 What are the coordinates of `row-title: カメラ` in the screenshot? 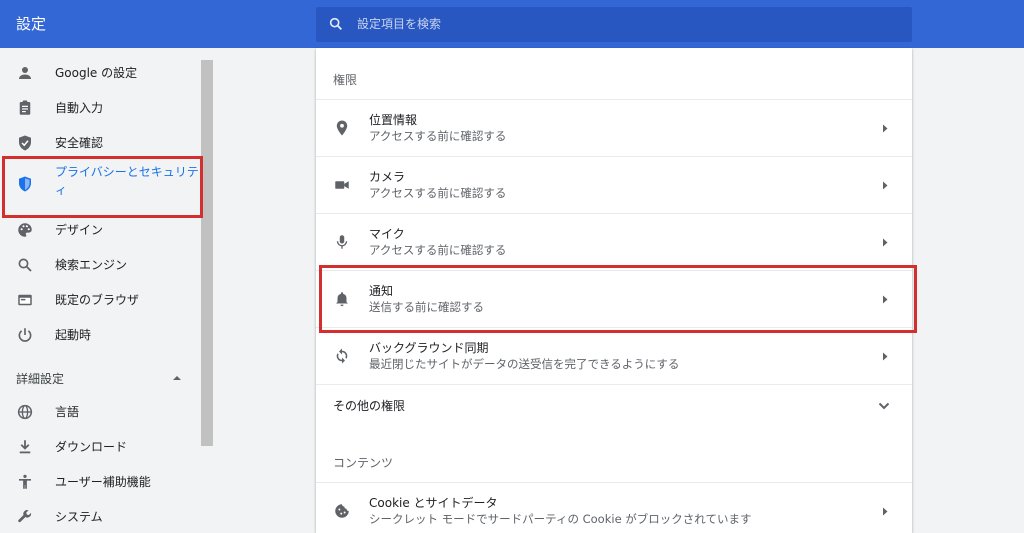 It's located at (387, 177).